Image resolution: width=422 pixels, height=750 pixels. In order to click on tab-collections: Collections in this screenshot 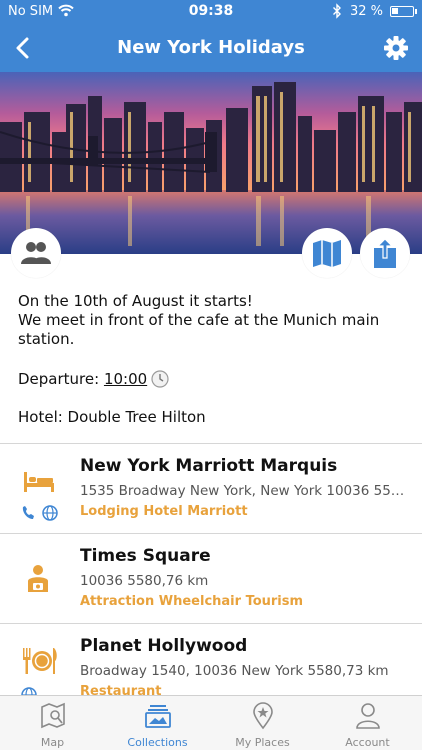, I will do `click(157, 723)`.